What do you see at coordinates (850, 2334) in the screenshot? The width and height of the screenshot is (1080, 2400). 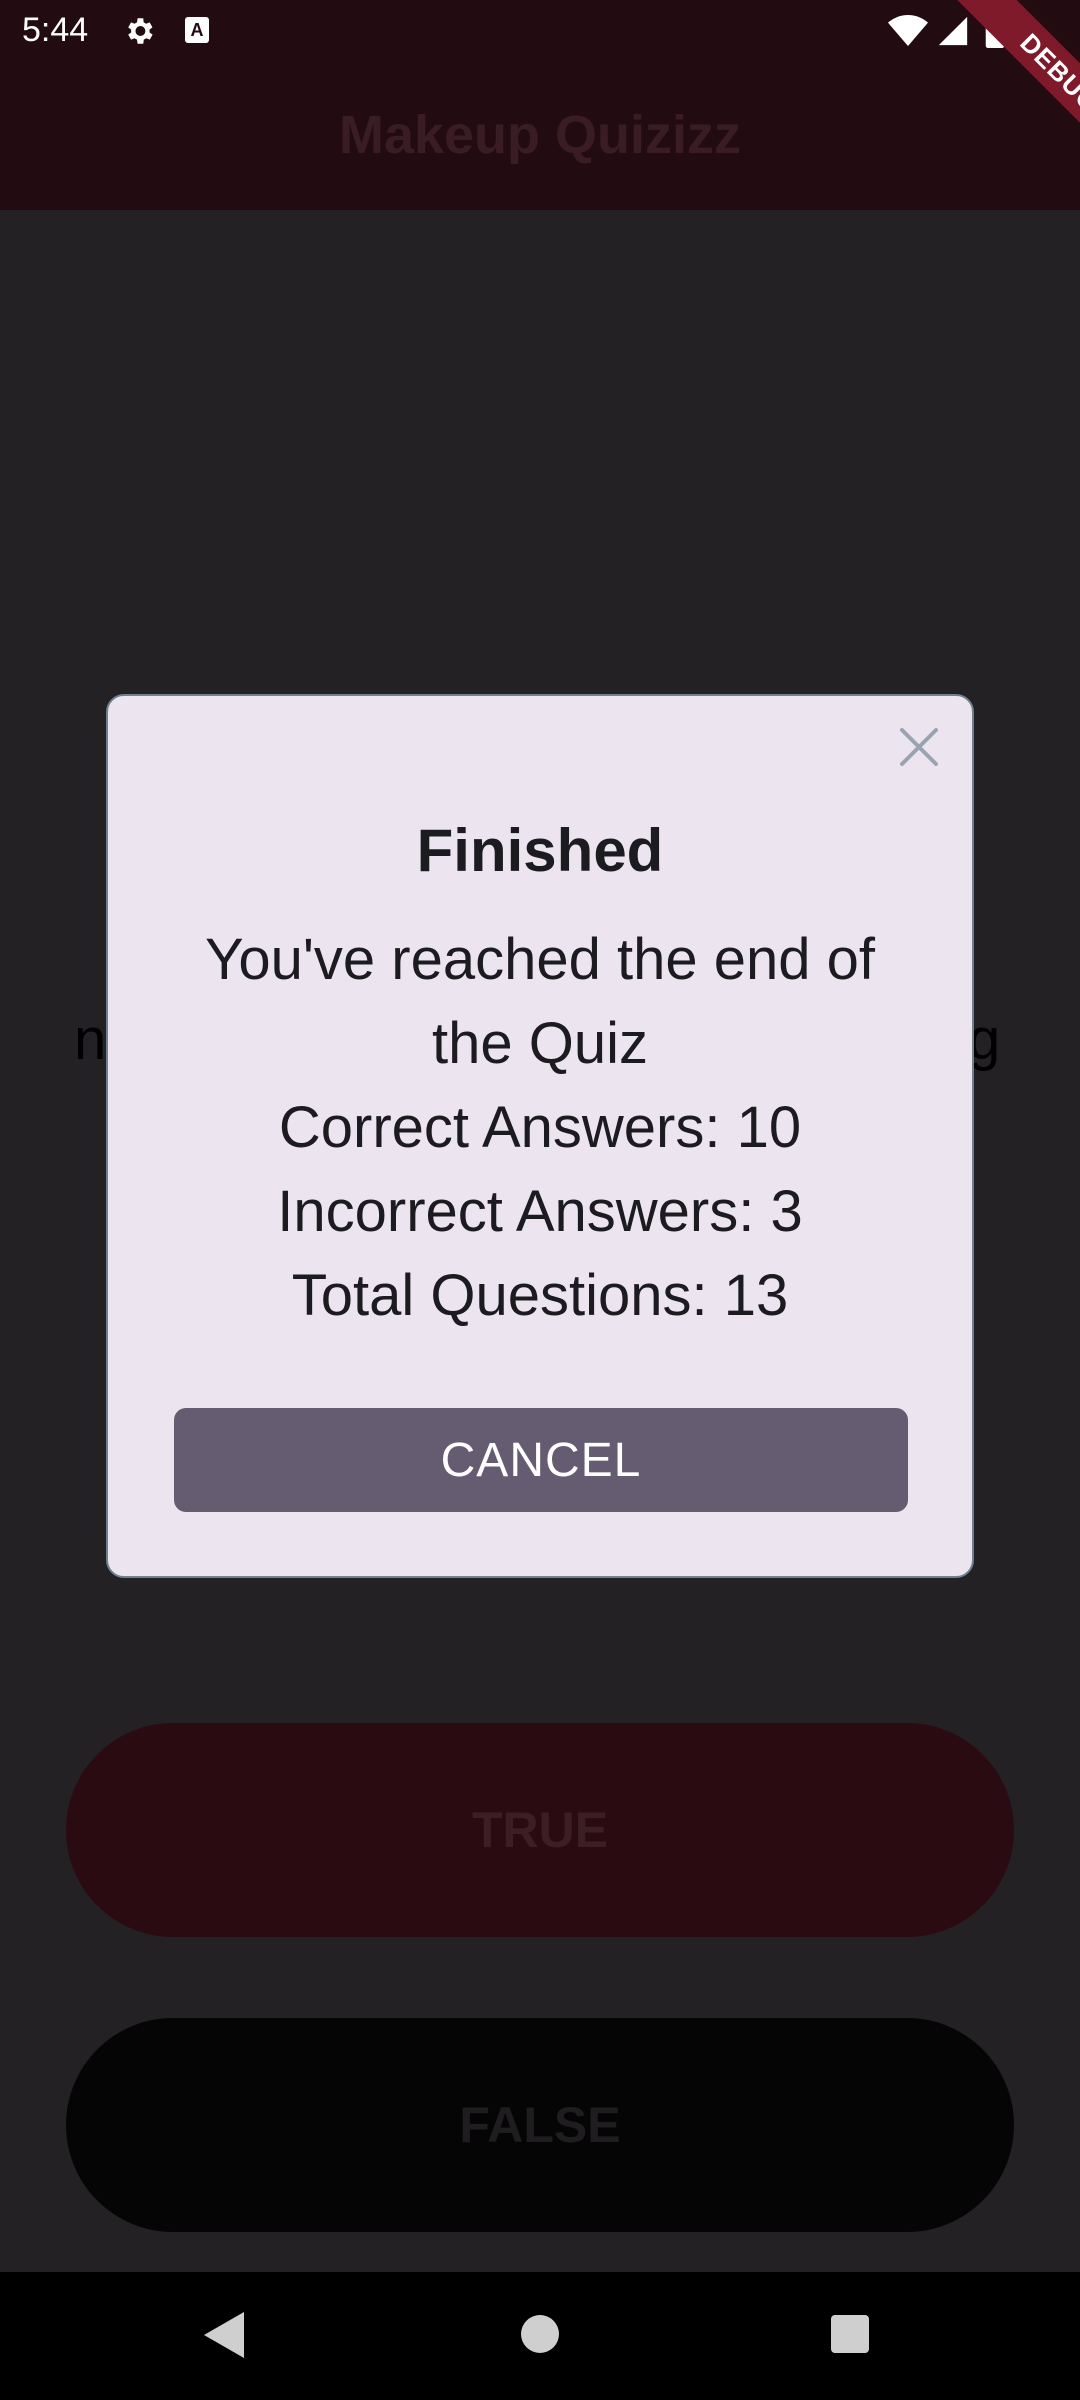 I see `recent-apps-icon` at bounding box center [850, 2334].